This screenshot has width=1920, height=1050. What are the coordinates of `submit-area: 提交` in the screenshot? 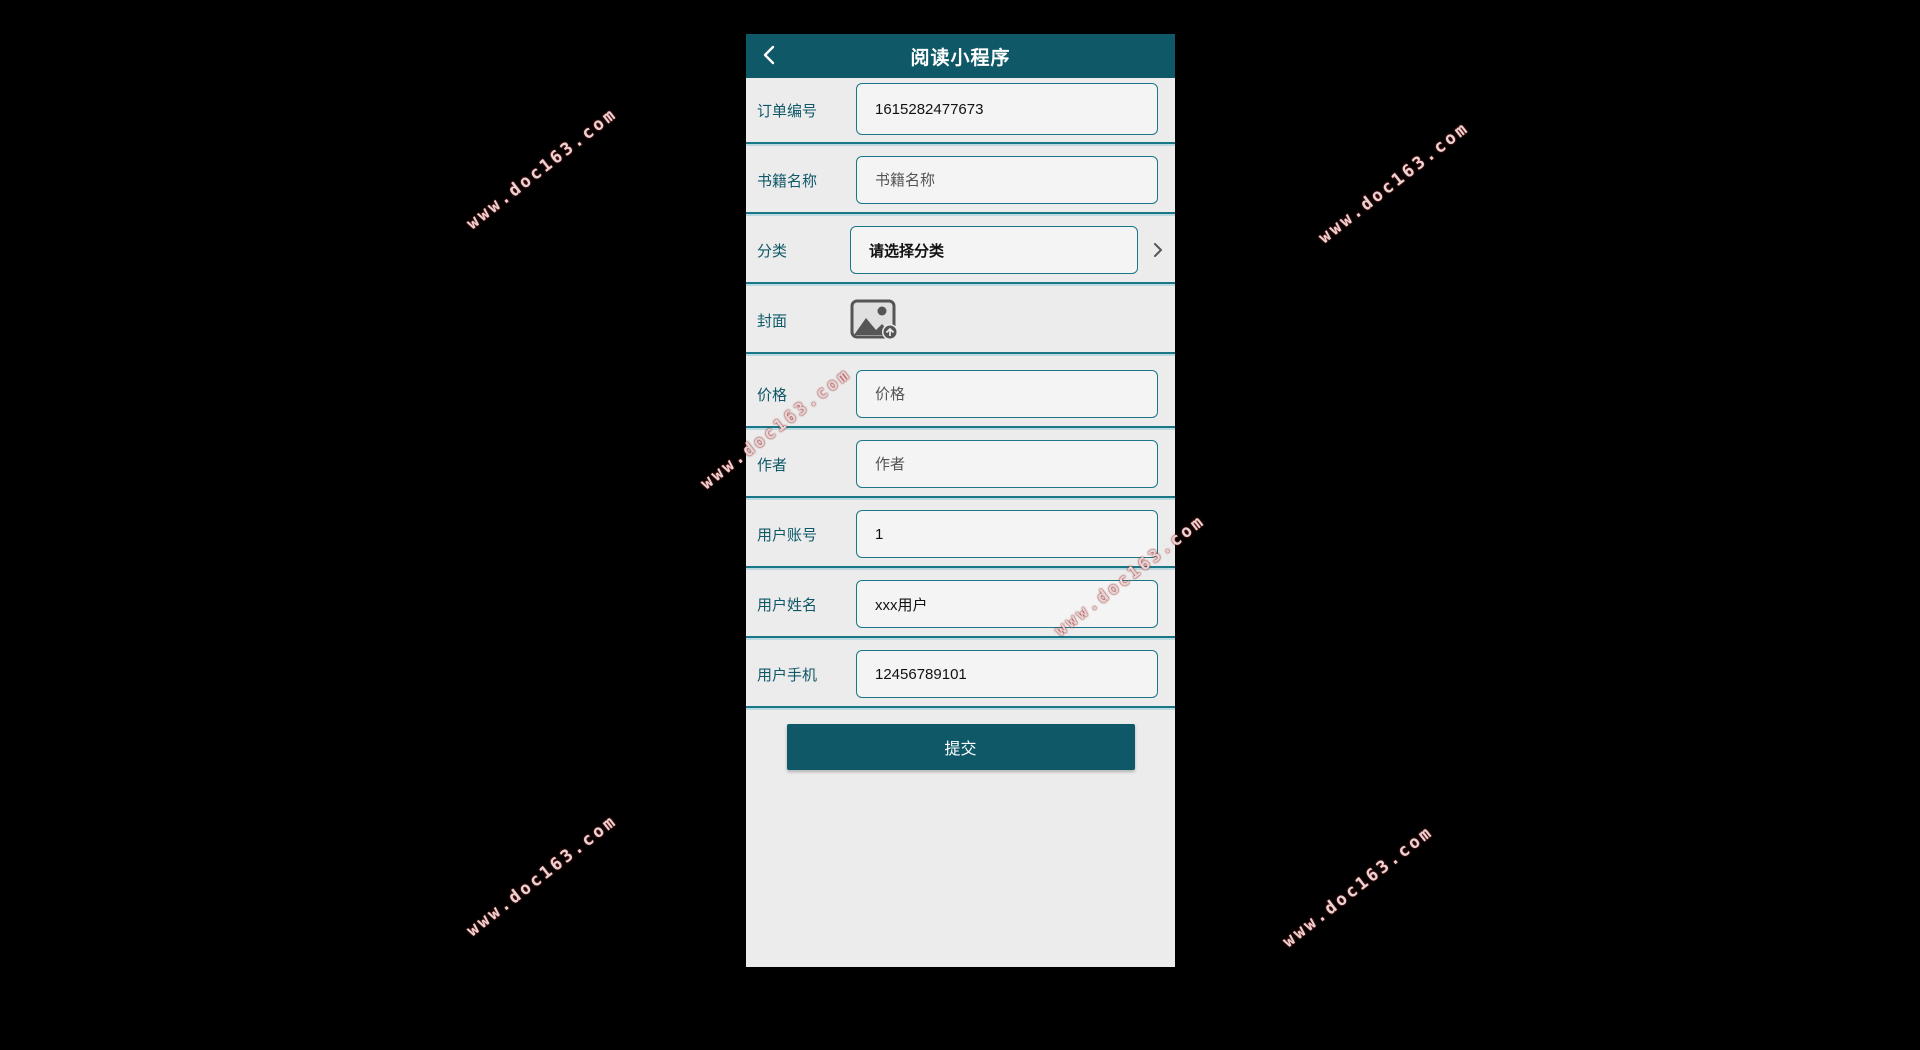 It's located at (960, 741).